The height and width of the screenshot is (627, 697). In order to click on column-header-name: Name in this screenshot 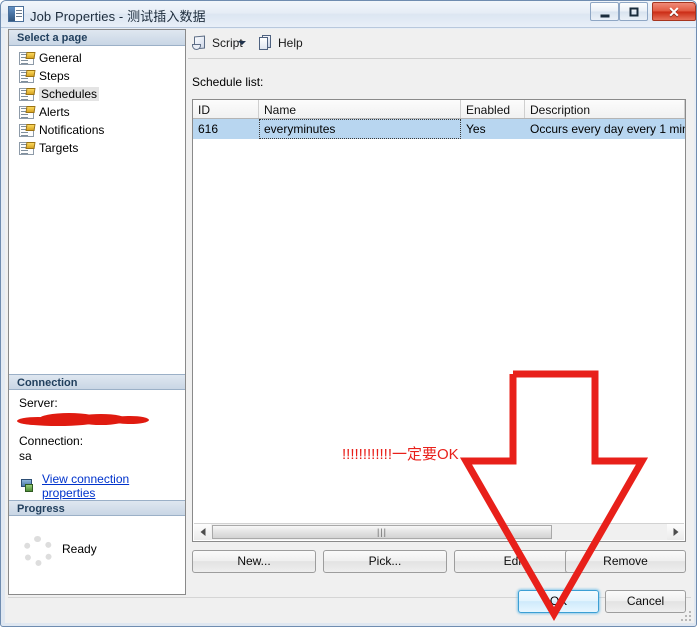, I will do `click(360, 109)`.